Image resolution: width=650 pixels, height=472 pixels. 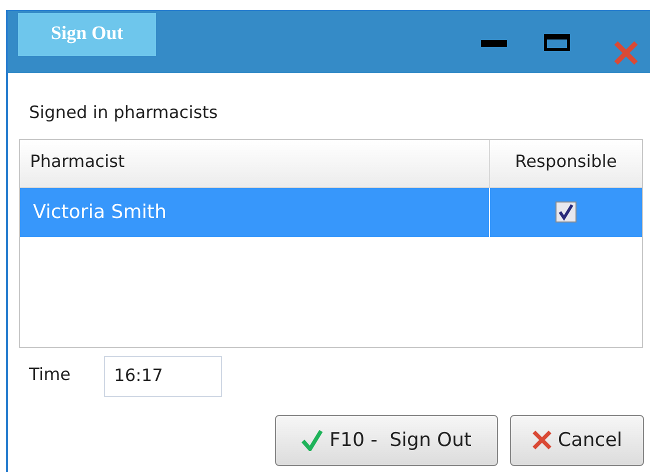 I want to click on column-header: Responsible, so click(x=566, y=163).